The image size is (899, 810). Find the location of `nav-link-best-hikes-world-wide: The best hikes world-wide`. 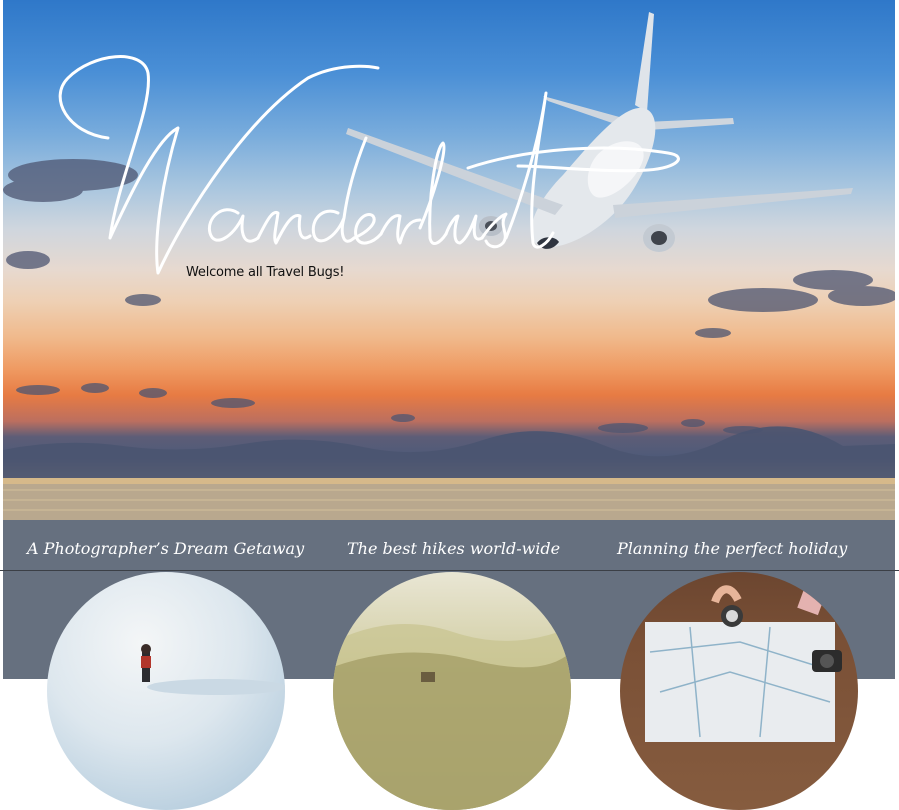

nav-link-best-hikes-world-wide: The best hikes world-wide is located at coordinates (453, 548).